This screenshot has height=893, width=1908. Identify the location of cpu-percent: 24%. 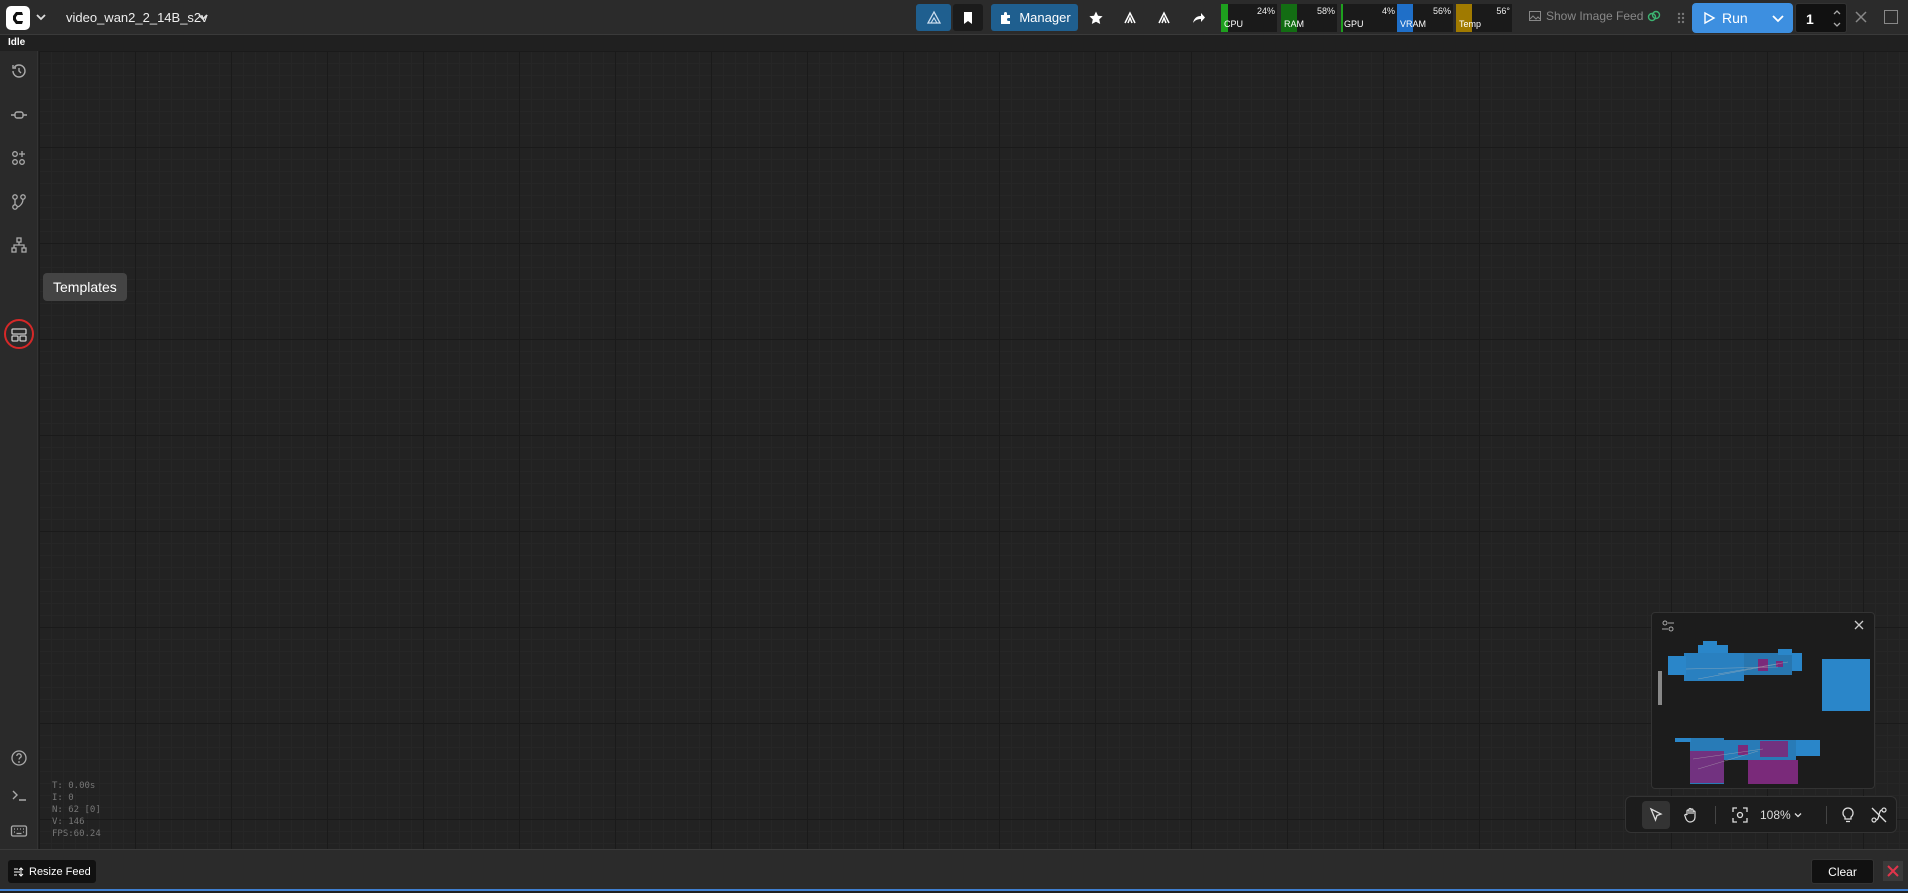
(1265, 11).